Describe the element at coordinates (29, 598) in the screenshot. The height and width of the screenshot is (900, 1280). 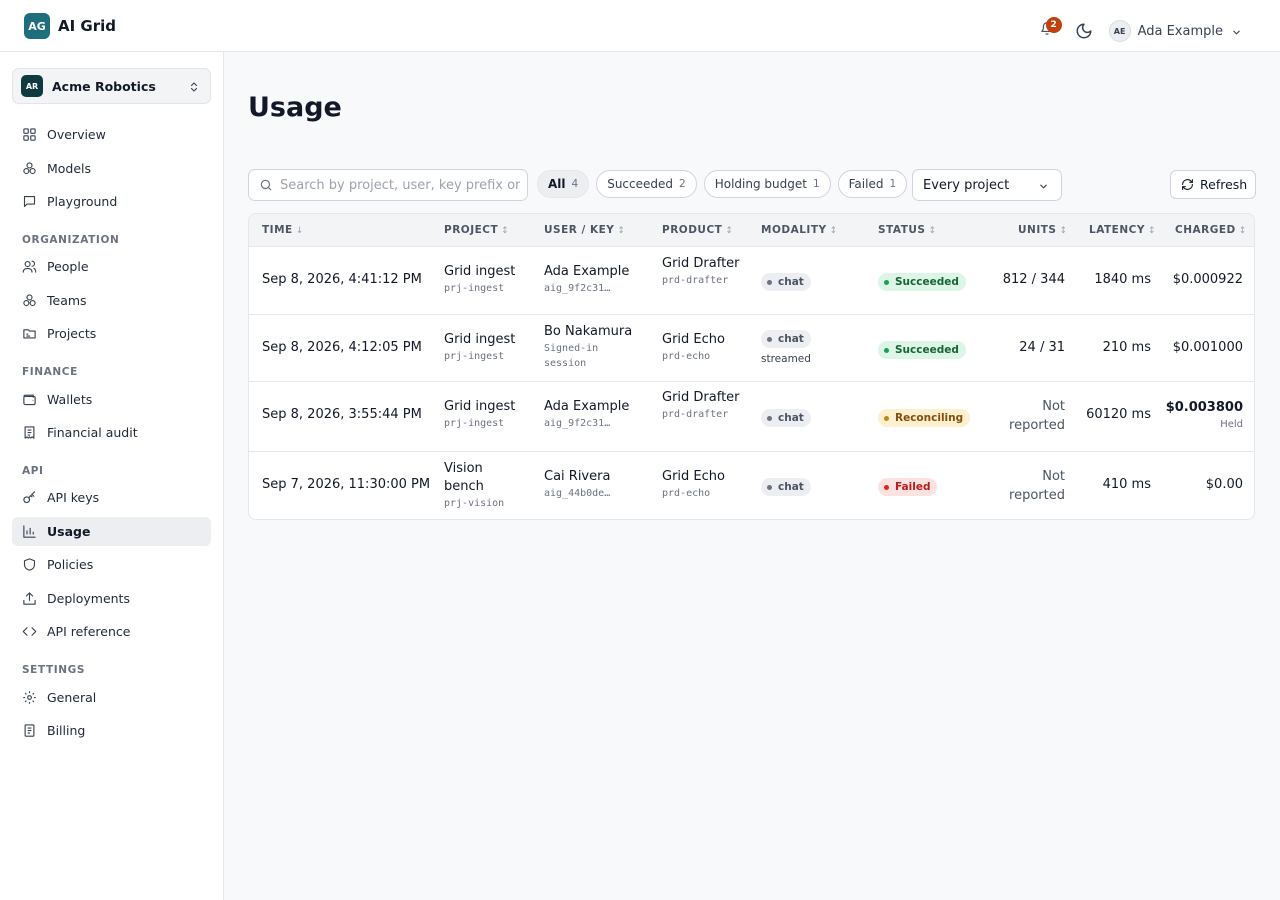
I see `upload-icon` at that location.